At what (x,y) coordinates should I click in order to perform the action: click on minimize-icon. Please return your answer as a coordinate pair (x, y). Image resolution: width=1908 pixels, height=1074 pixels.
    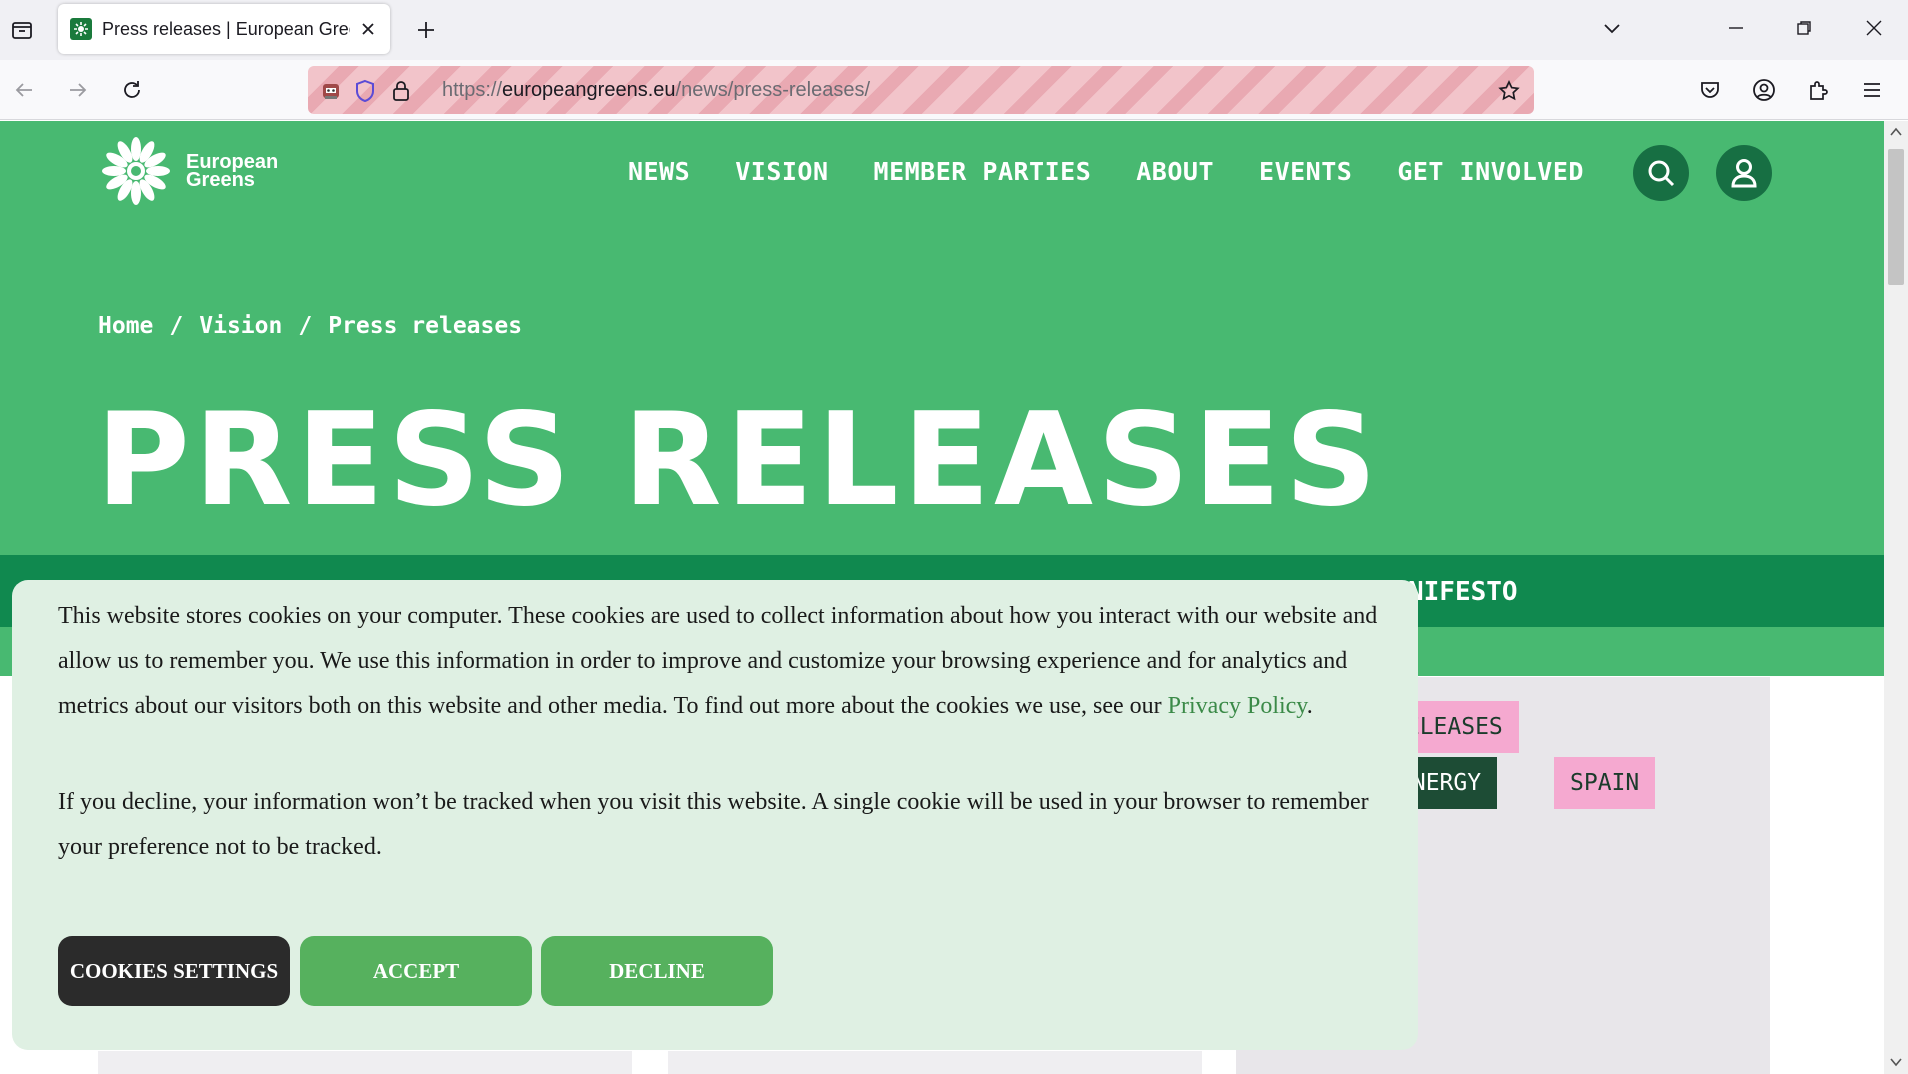
    Looking at the image, I should click on (1736, 28).